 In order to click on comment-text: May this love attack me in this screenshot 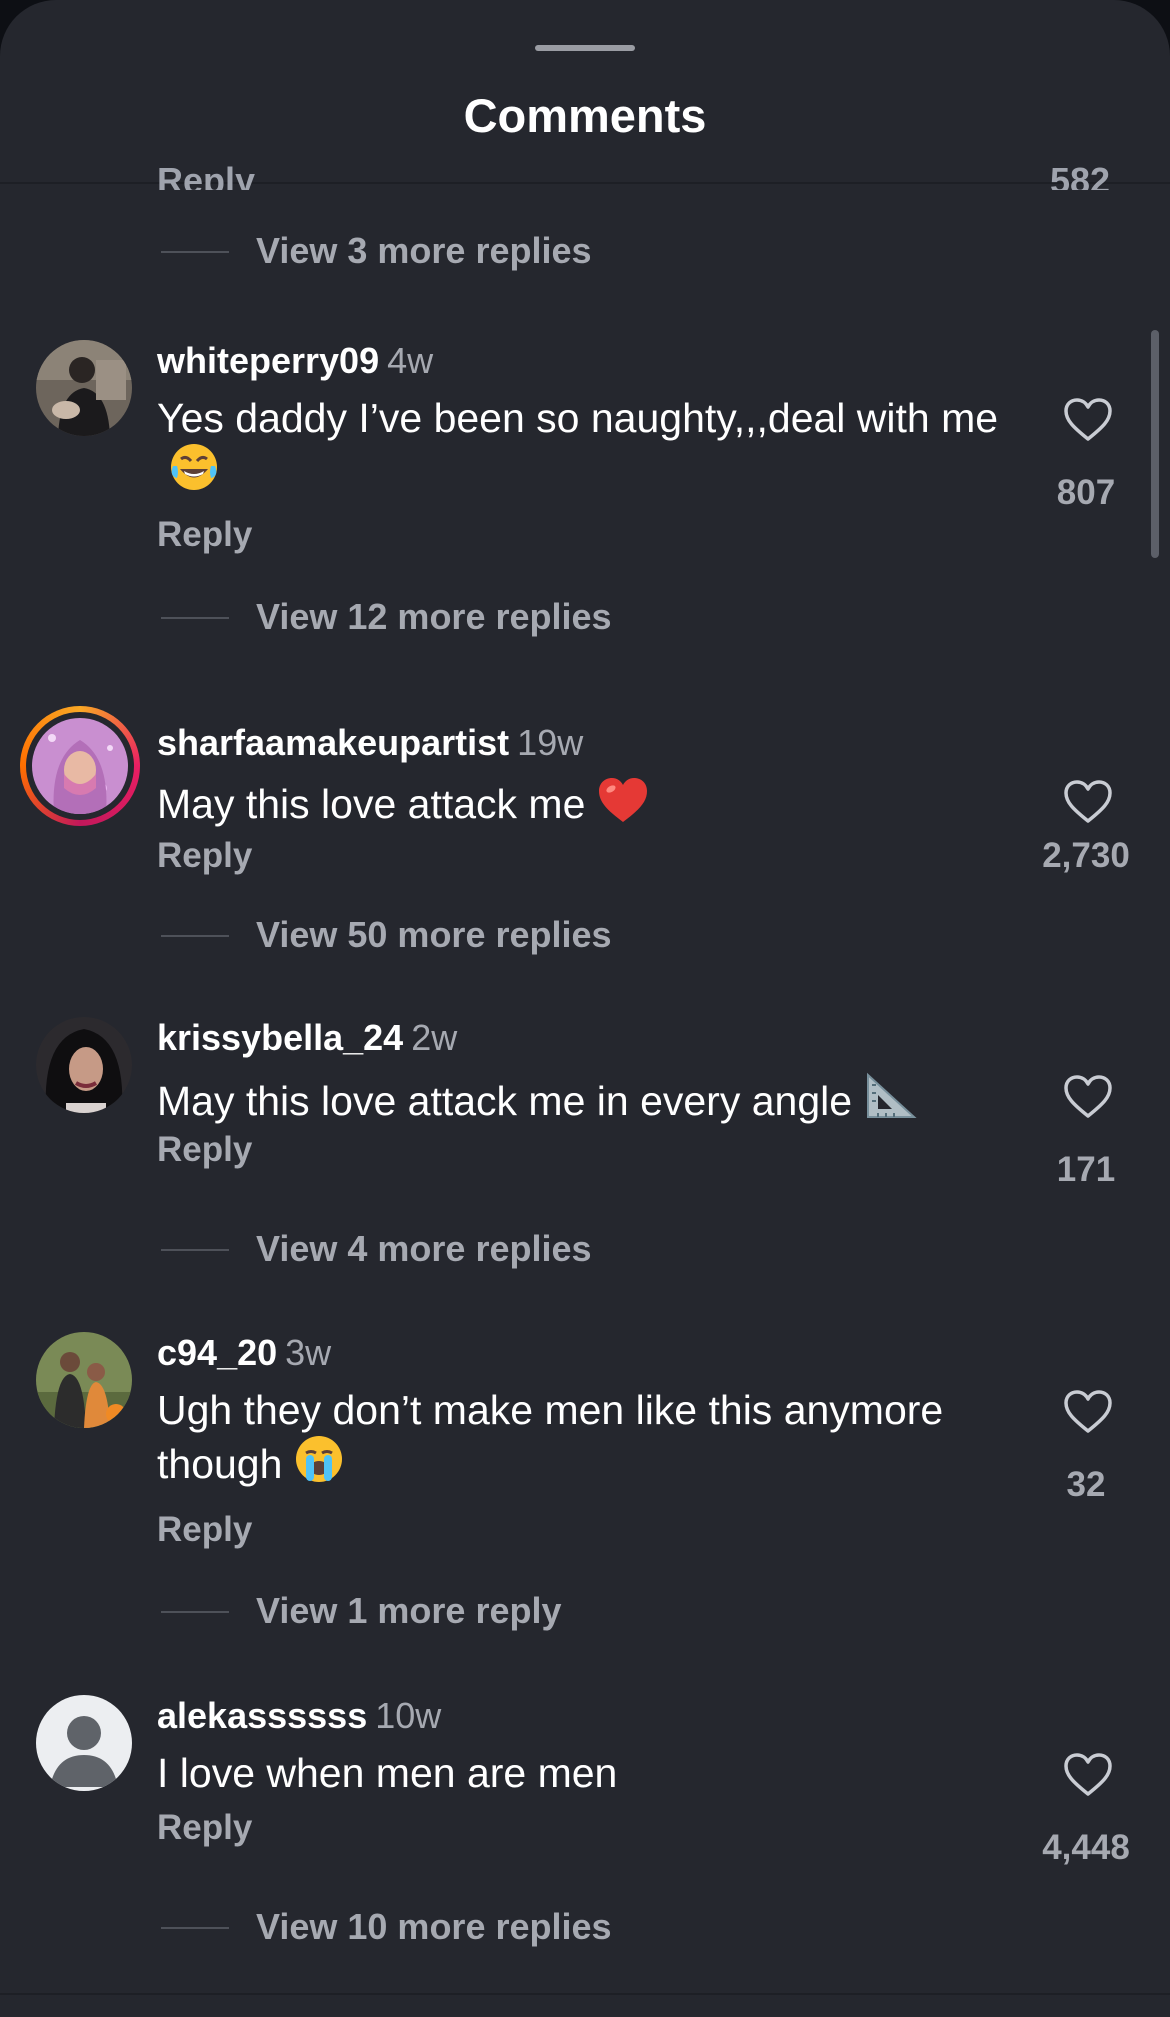, I will do `click(582, 805)`.